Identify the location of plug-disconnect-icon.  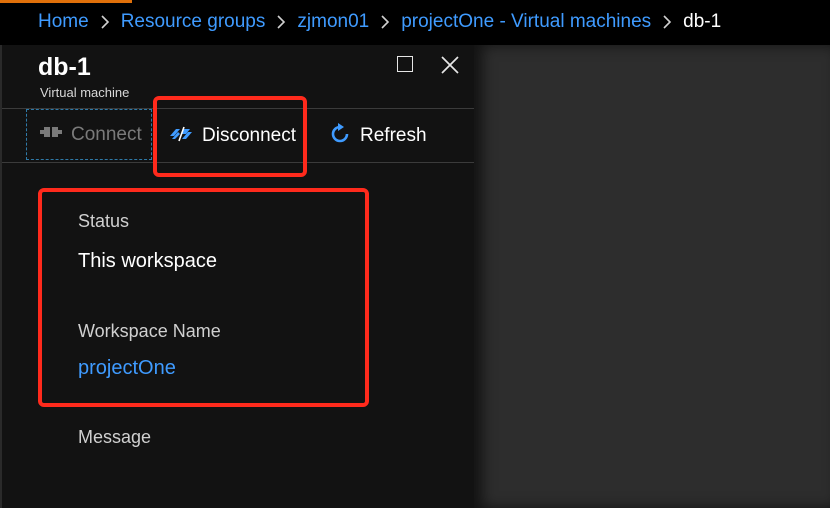
(181, 136).